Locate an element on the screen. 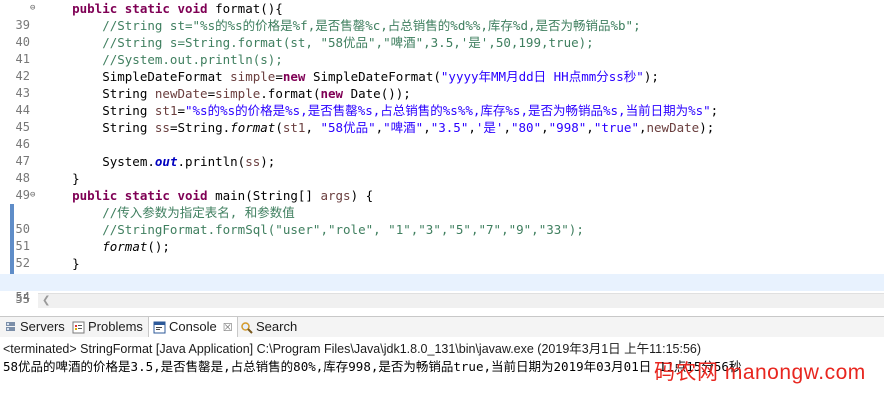  tab-label: Search is located at coordinates (277, 326).